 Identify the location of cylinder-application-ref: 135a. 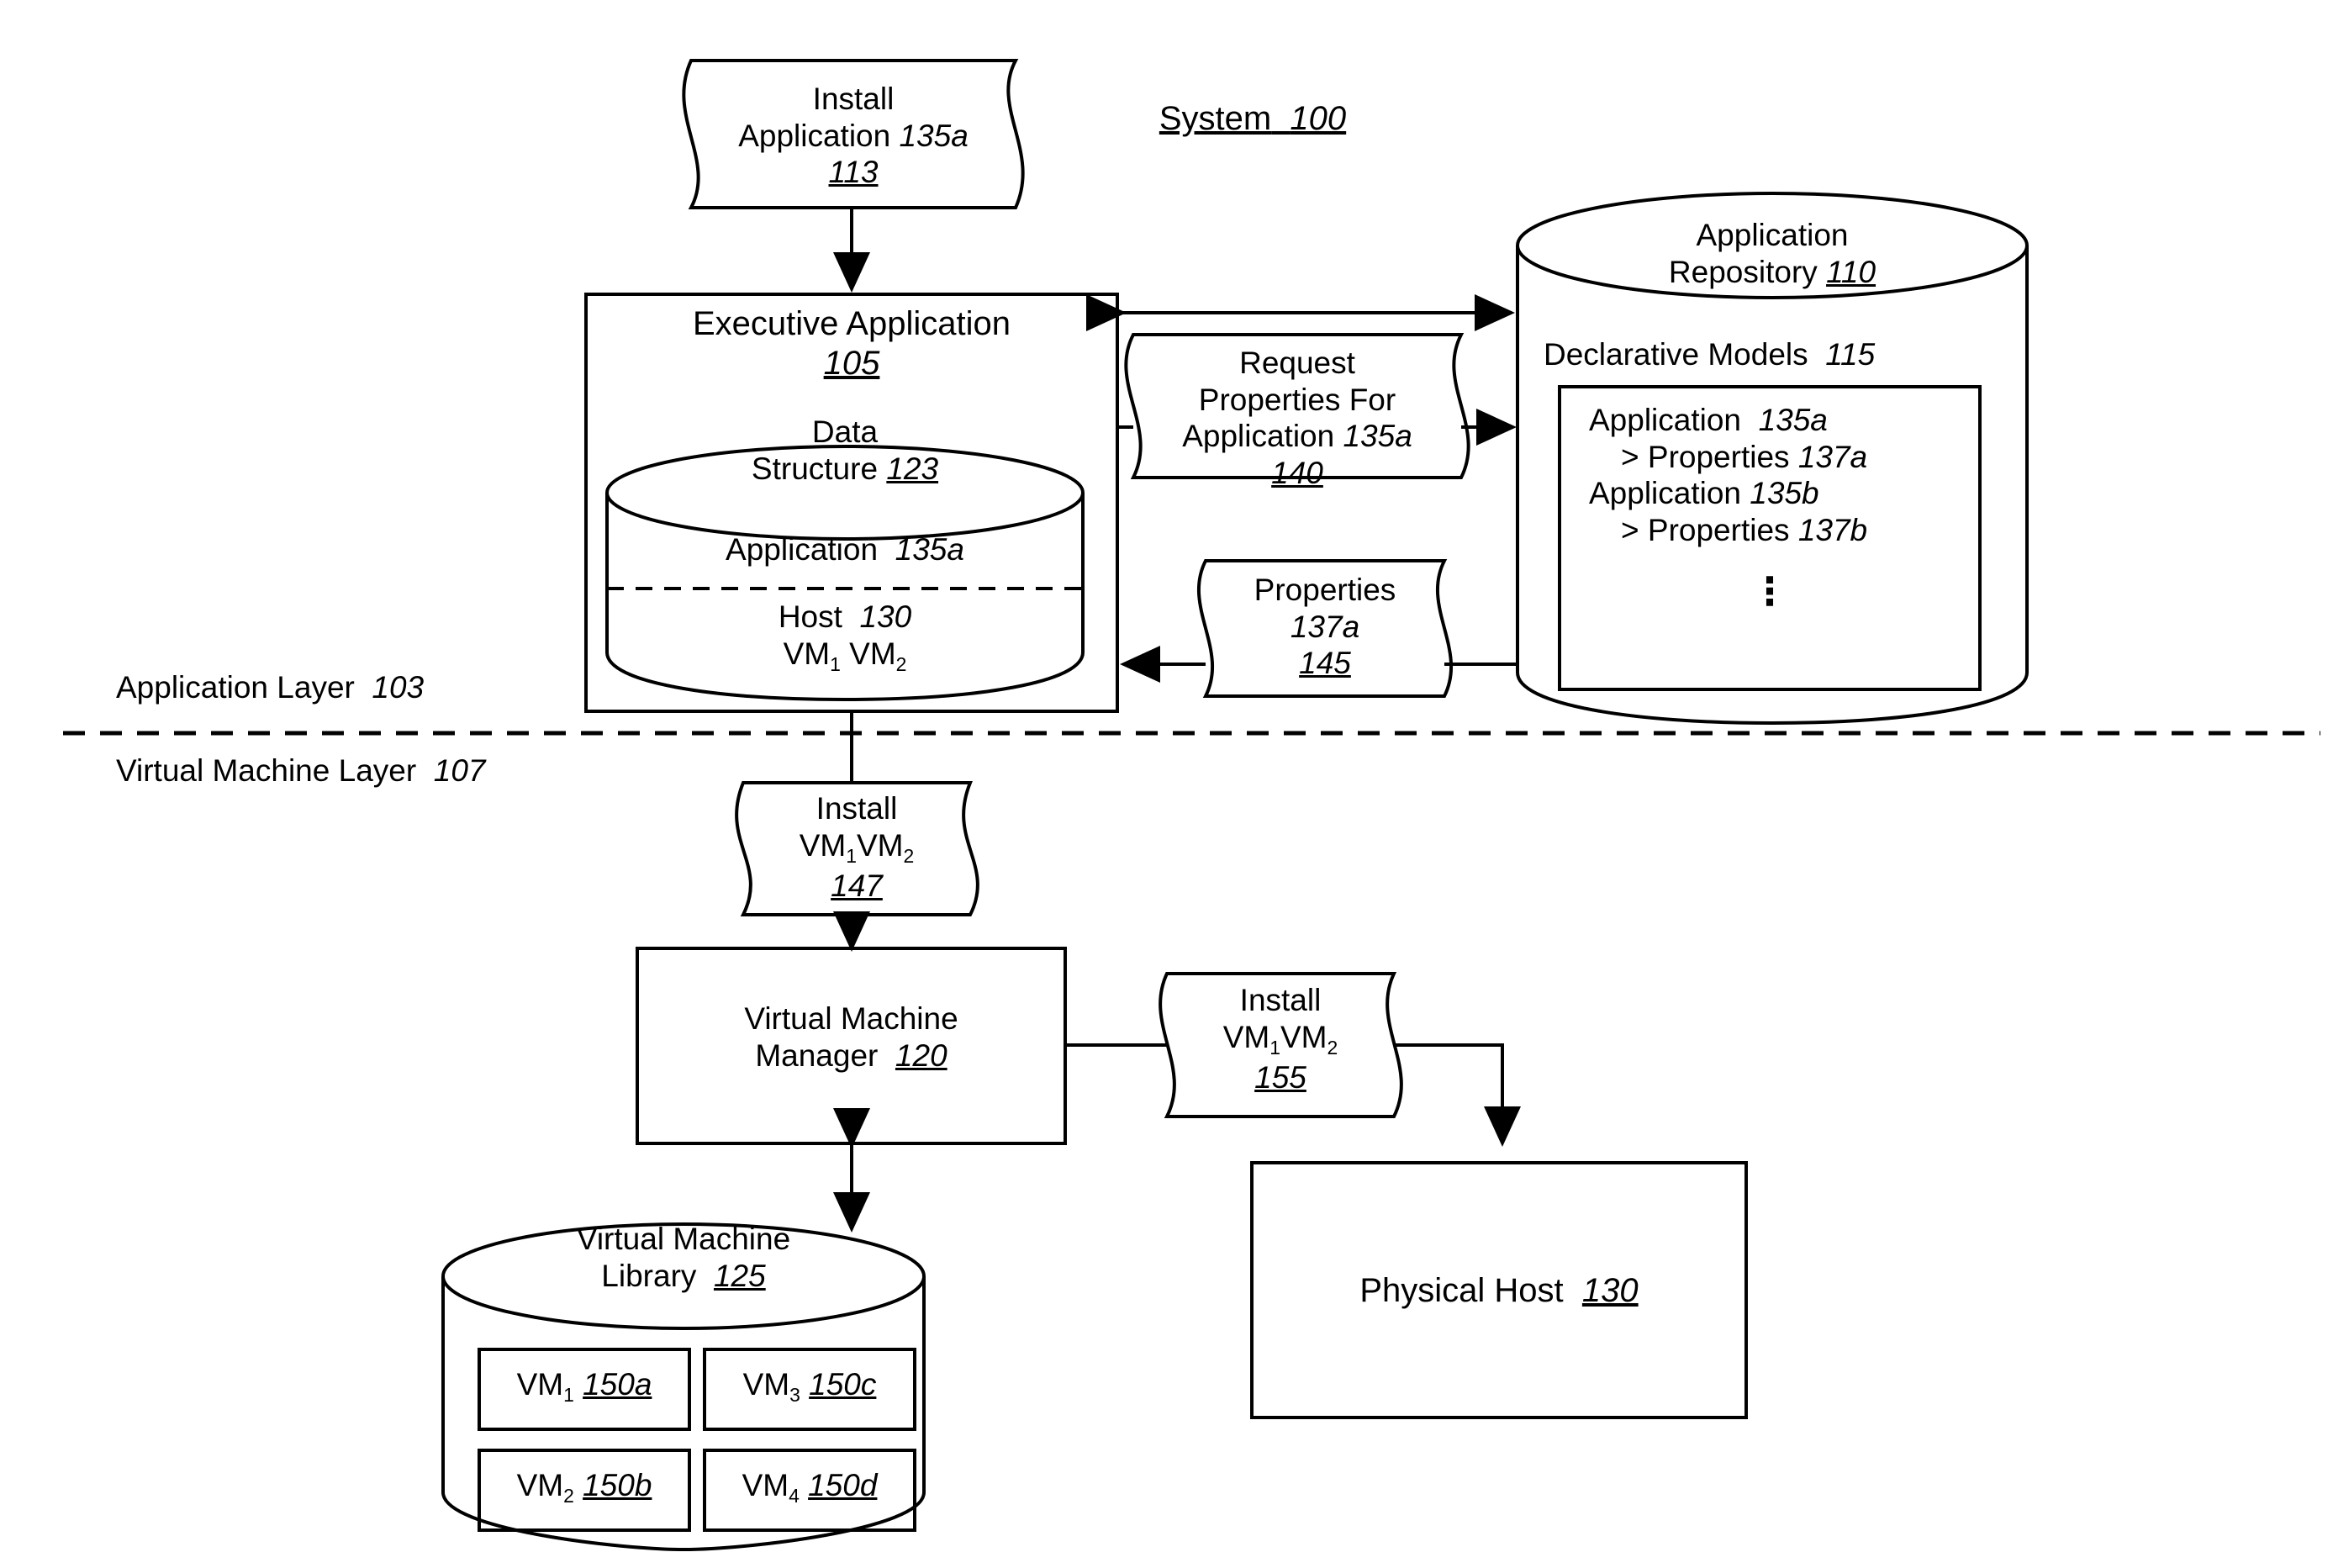
(929, 550).